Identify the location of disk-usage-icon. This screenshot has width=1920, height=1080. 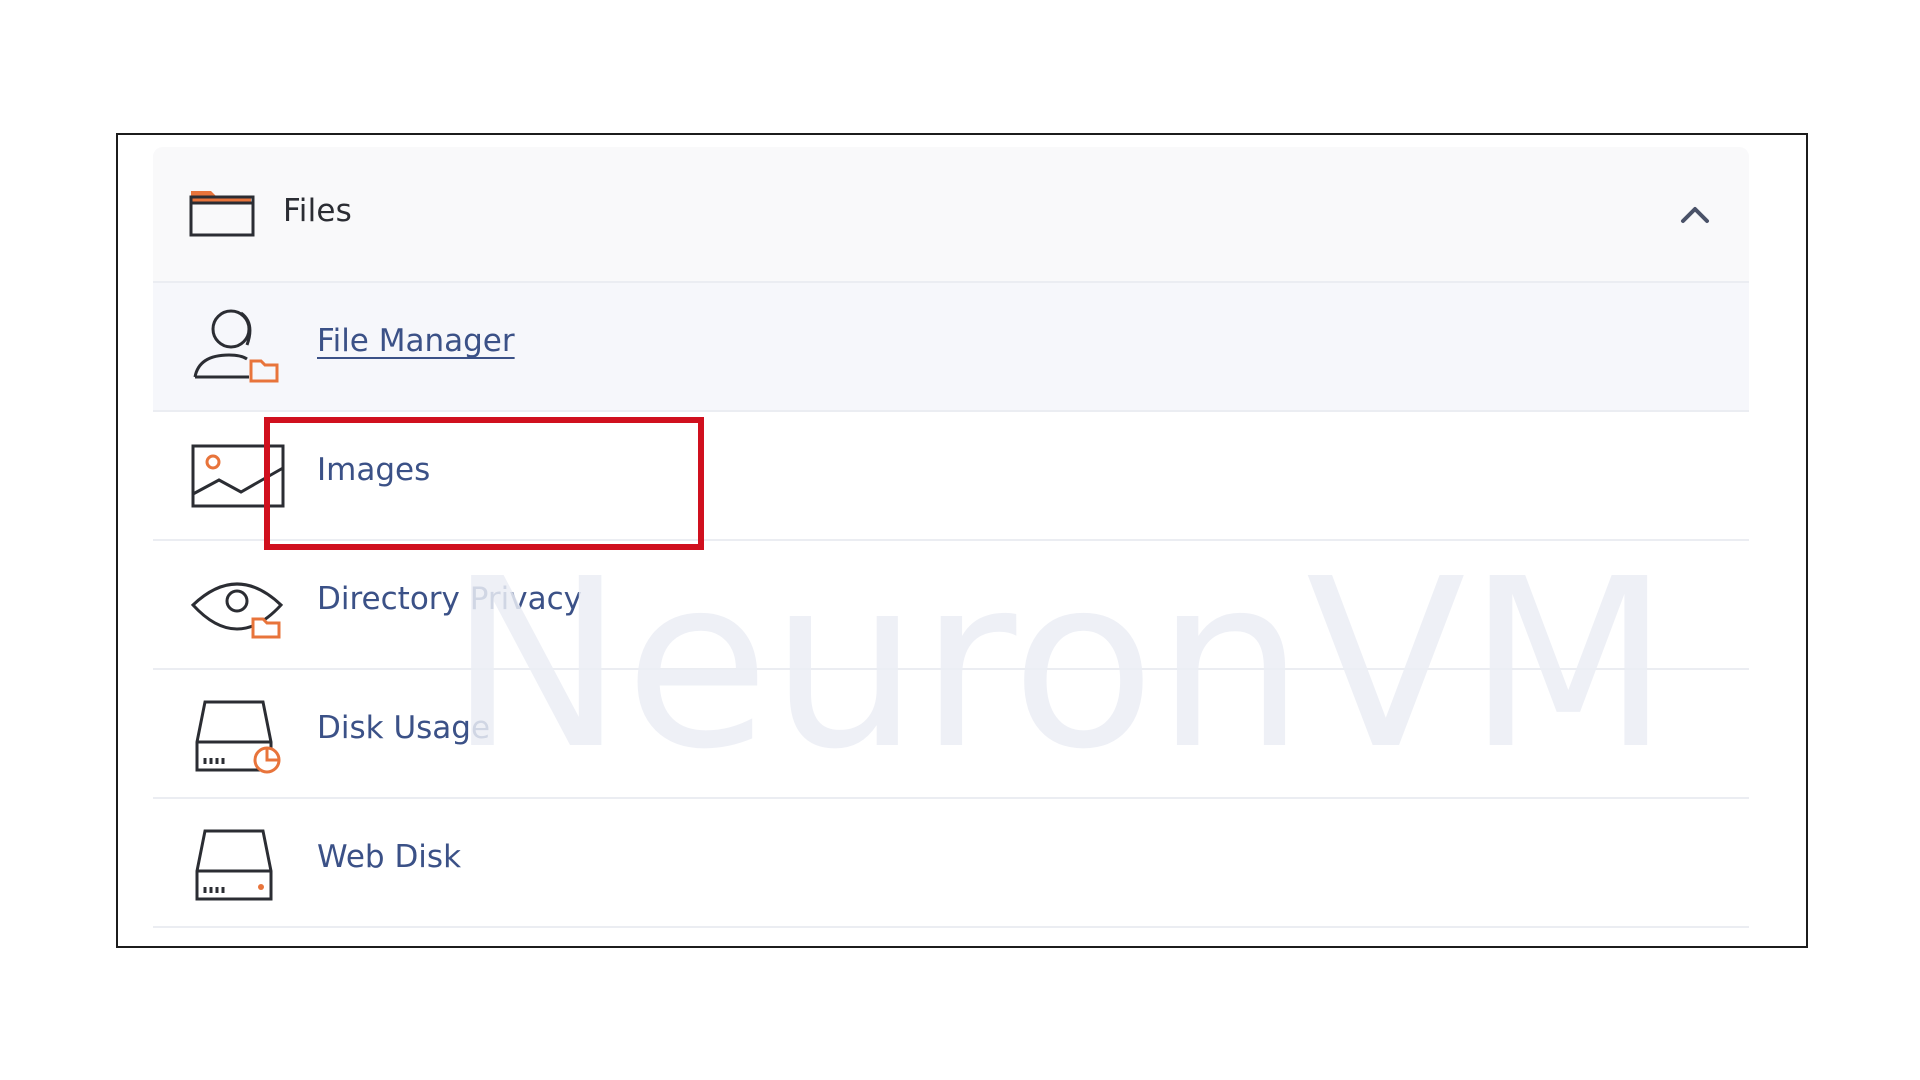
(238, 737).